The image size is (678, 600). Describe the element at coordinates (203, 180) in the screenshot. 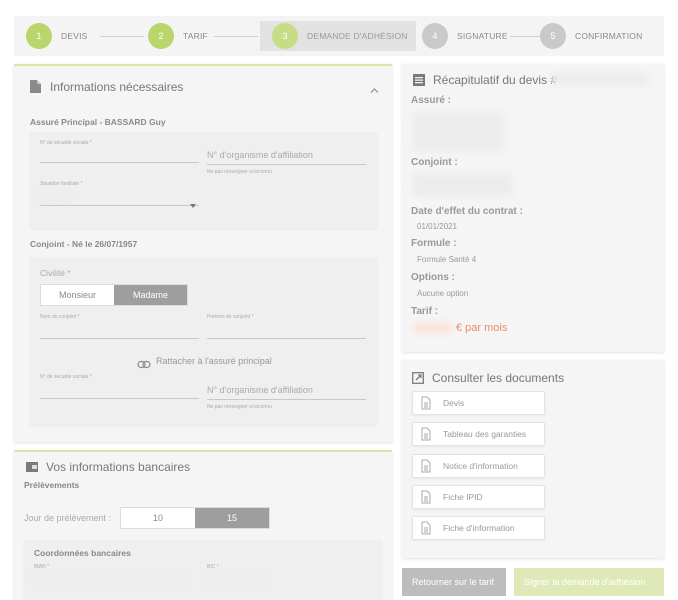

I see `assure-principal-section` at that location.